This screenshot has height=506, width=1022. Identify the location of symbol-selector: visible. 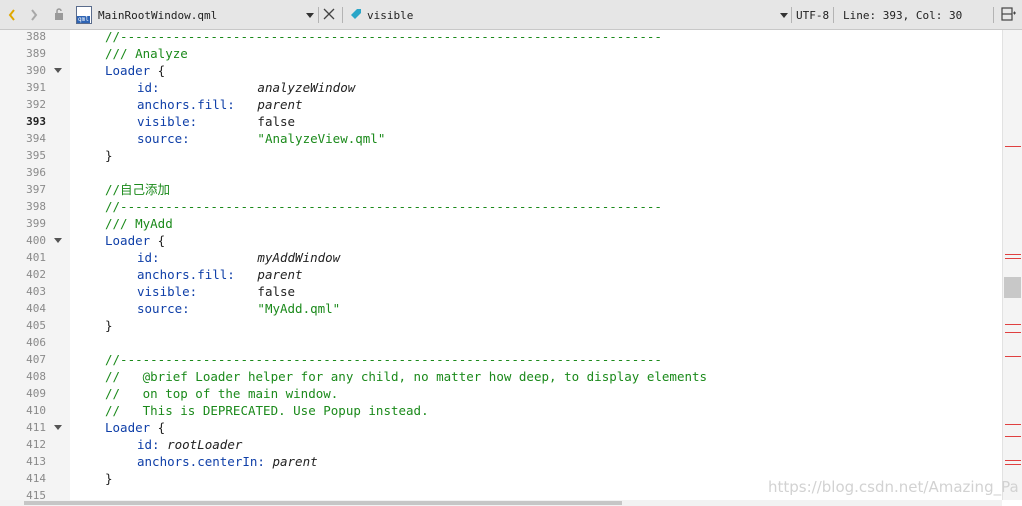
(565, 15).